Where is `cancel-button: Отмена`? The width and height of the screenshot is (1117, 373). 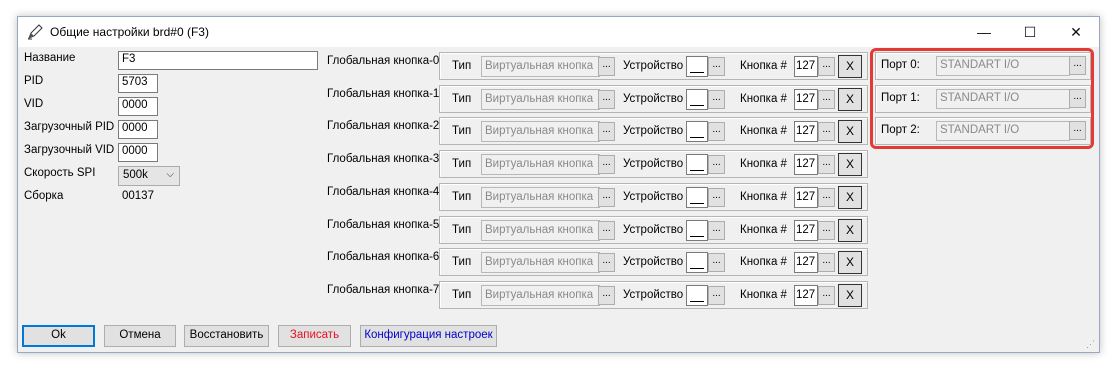
cancel-button: Отмена is located at coordinates (140, 336).